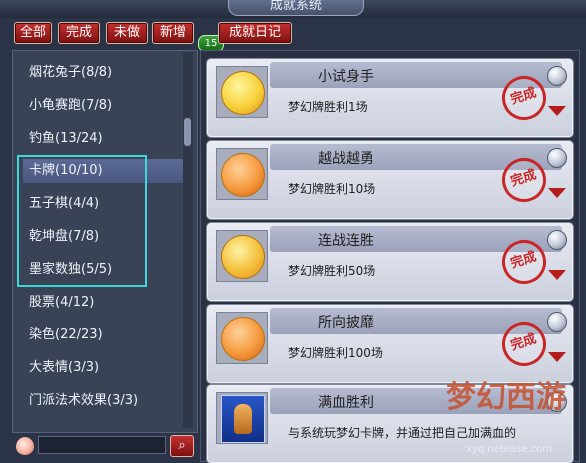  What do you see at coordinates (83, 401) in the screenshot?
I see `category-item: 门派法术效果(3/3)` at bounding box center [83, 401].